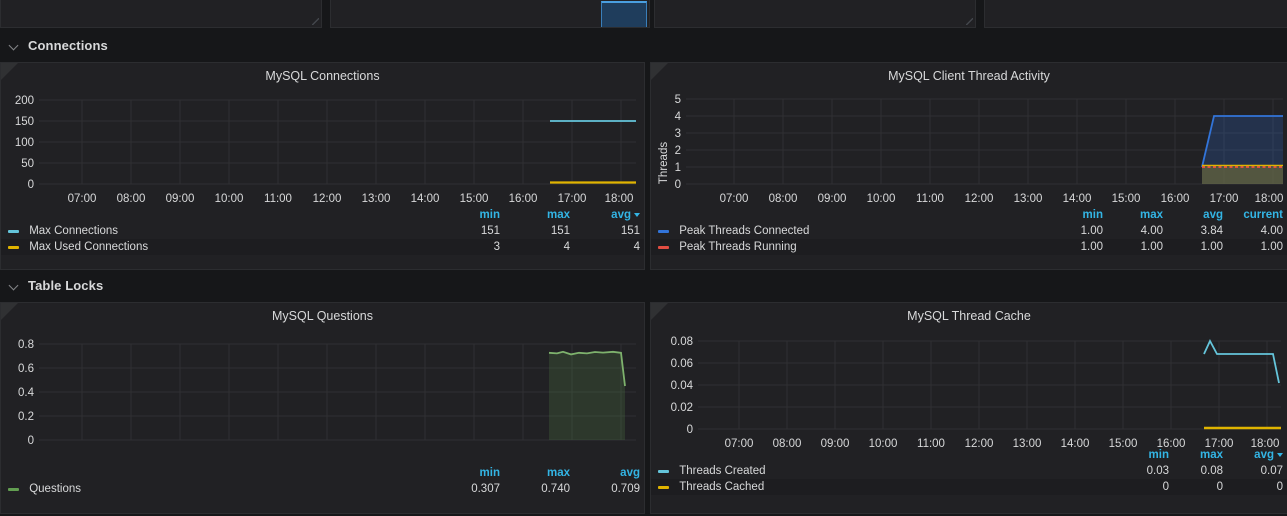 Image resolution: width=1287 pixels, height=516 pixels. What do you see at coordinates (969, 487) in the screenshot?
I see `legend-row: Threads Cached 0 0 0` at bounding box center [969, 487].